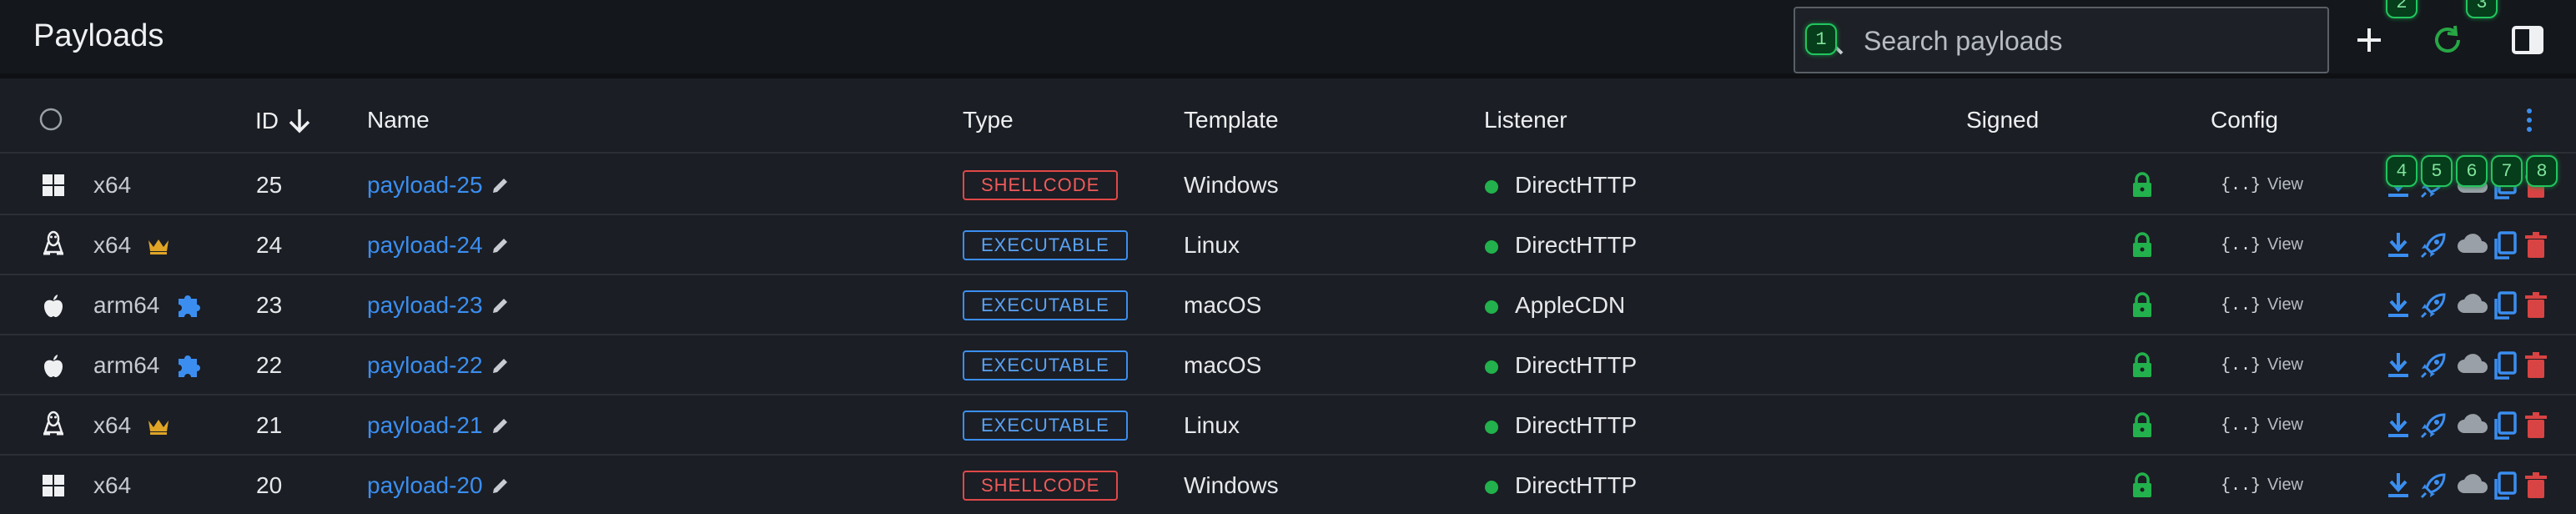 The width and height of the screenshot is (2576, 514). Describe the element at coordinates (2002, 120) in the screenshot. I see `column-signed-header: Signed` at that location.